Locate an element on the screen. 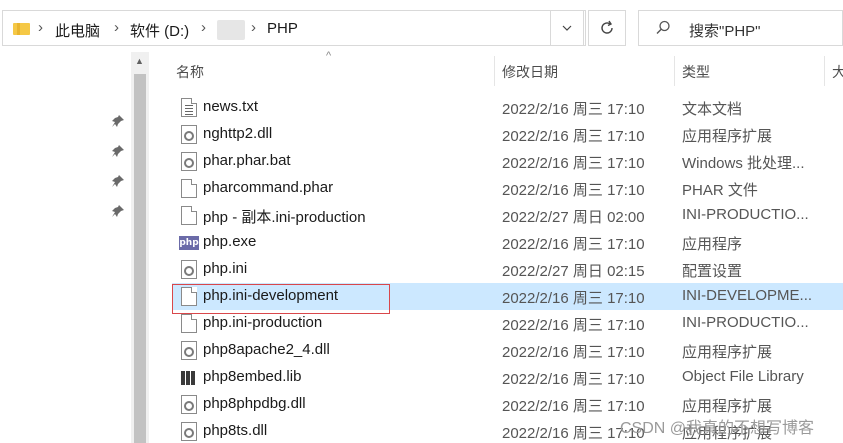 This screenshot has width=843, height=443. file-name: php8embed.lib is located at coordinates (252, 376).